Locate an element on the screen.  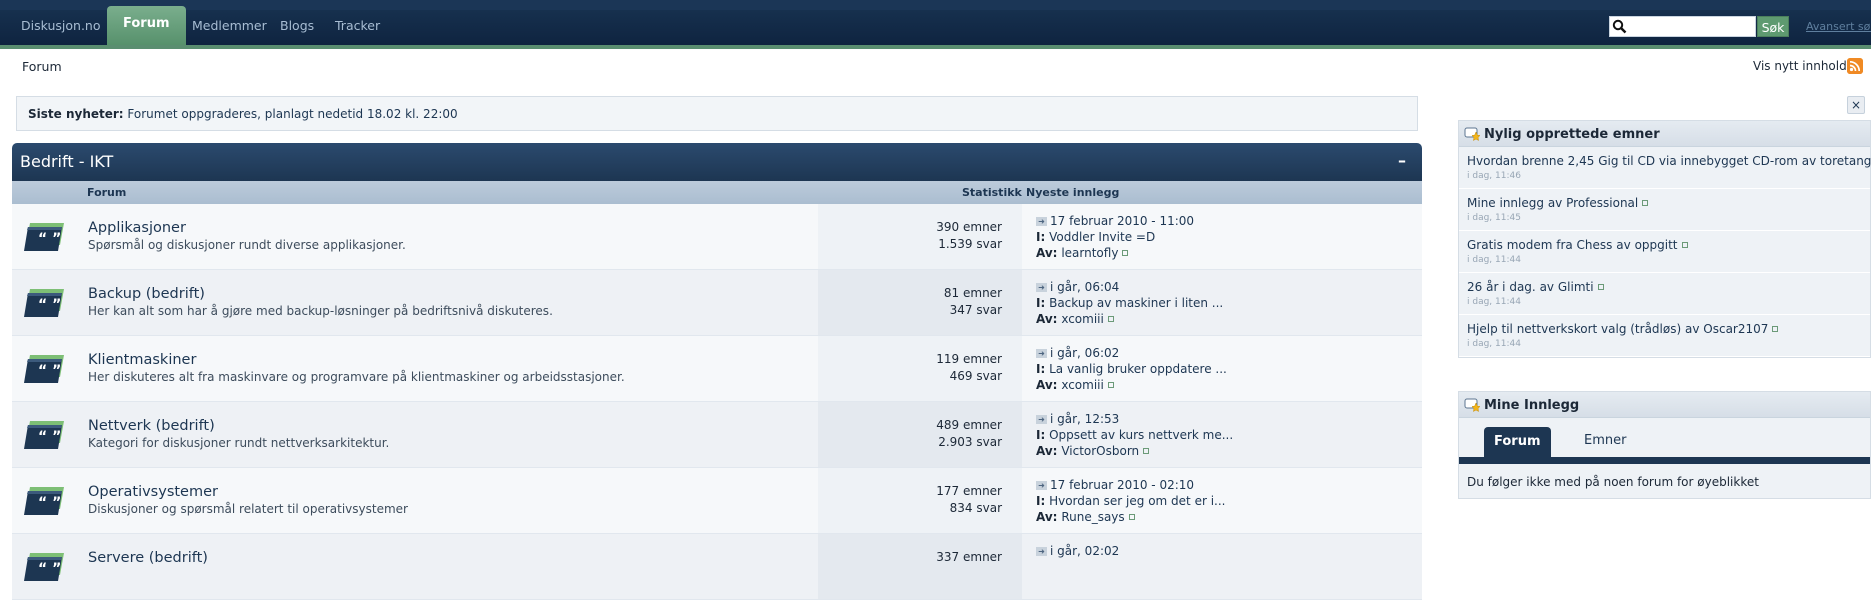
recent-topic-link: 26 år i dag. is located at coordinates (1501, 287).